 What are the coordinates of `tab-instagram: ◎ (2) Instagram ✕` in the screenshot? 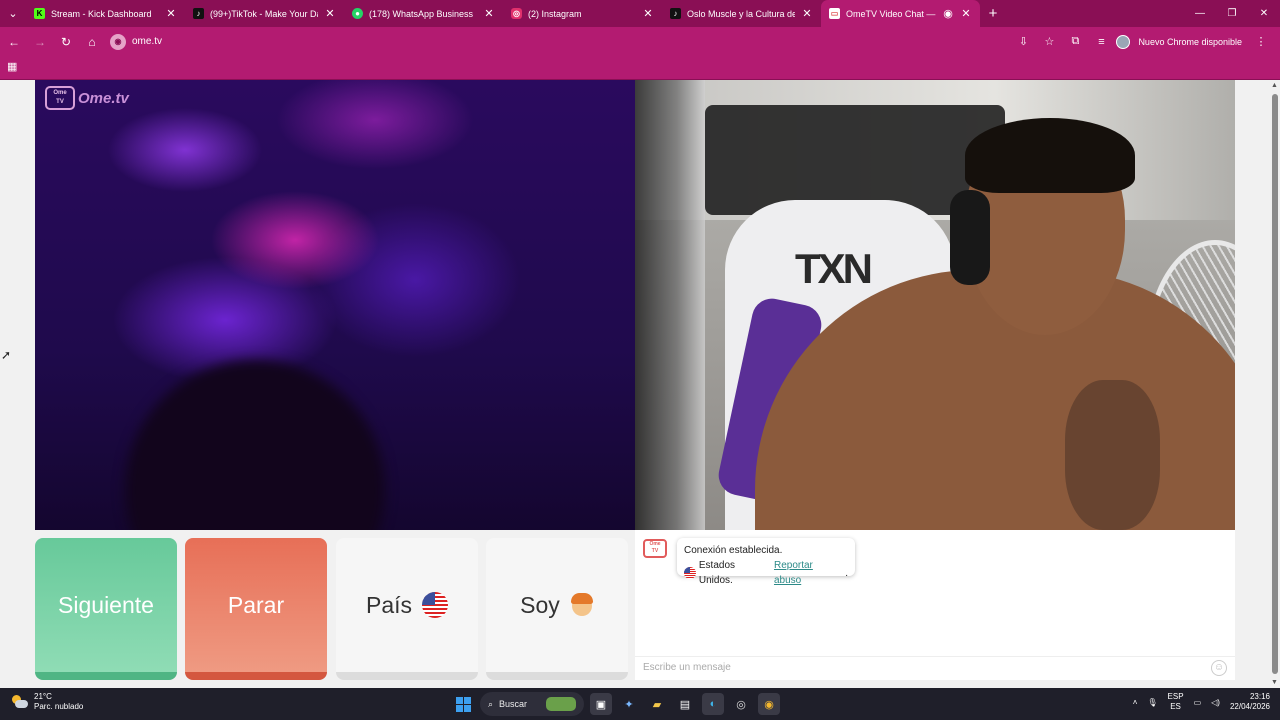 It's located at (582, 13).